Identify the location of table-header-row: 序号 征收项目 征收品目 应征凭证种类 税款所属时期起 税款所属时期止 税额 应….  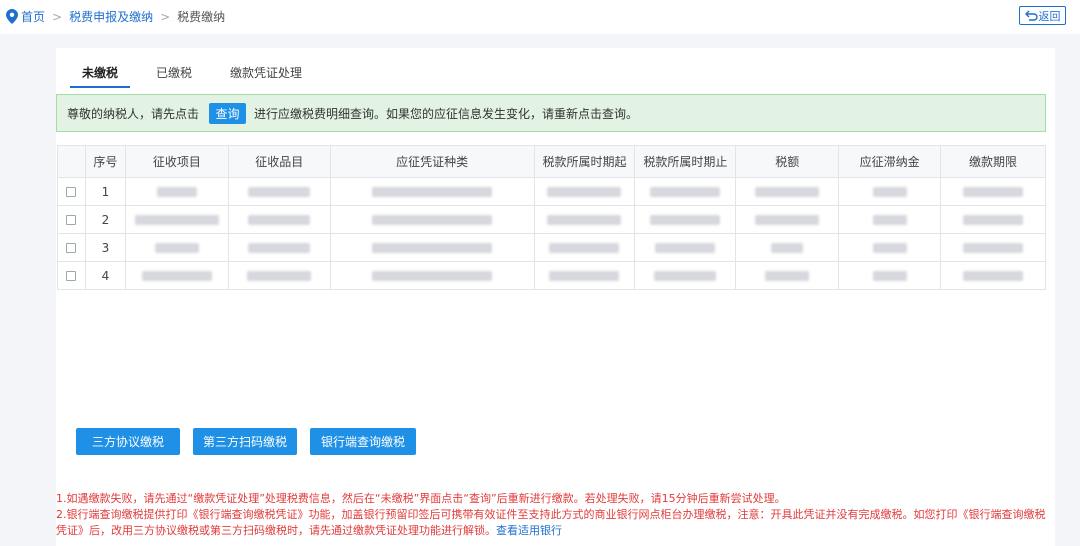
(551, 161).